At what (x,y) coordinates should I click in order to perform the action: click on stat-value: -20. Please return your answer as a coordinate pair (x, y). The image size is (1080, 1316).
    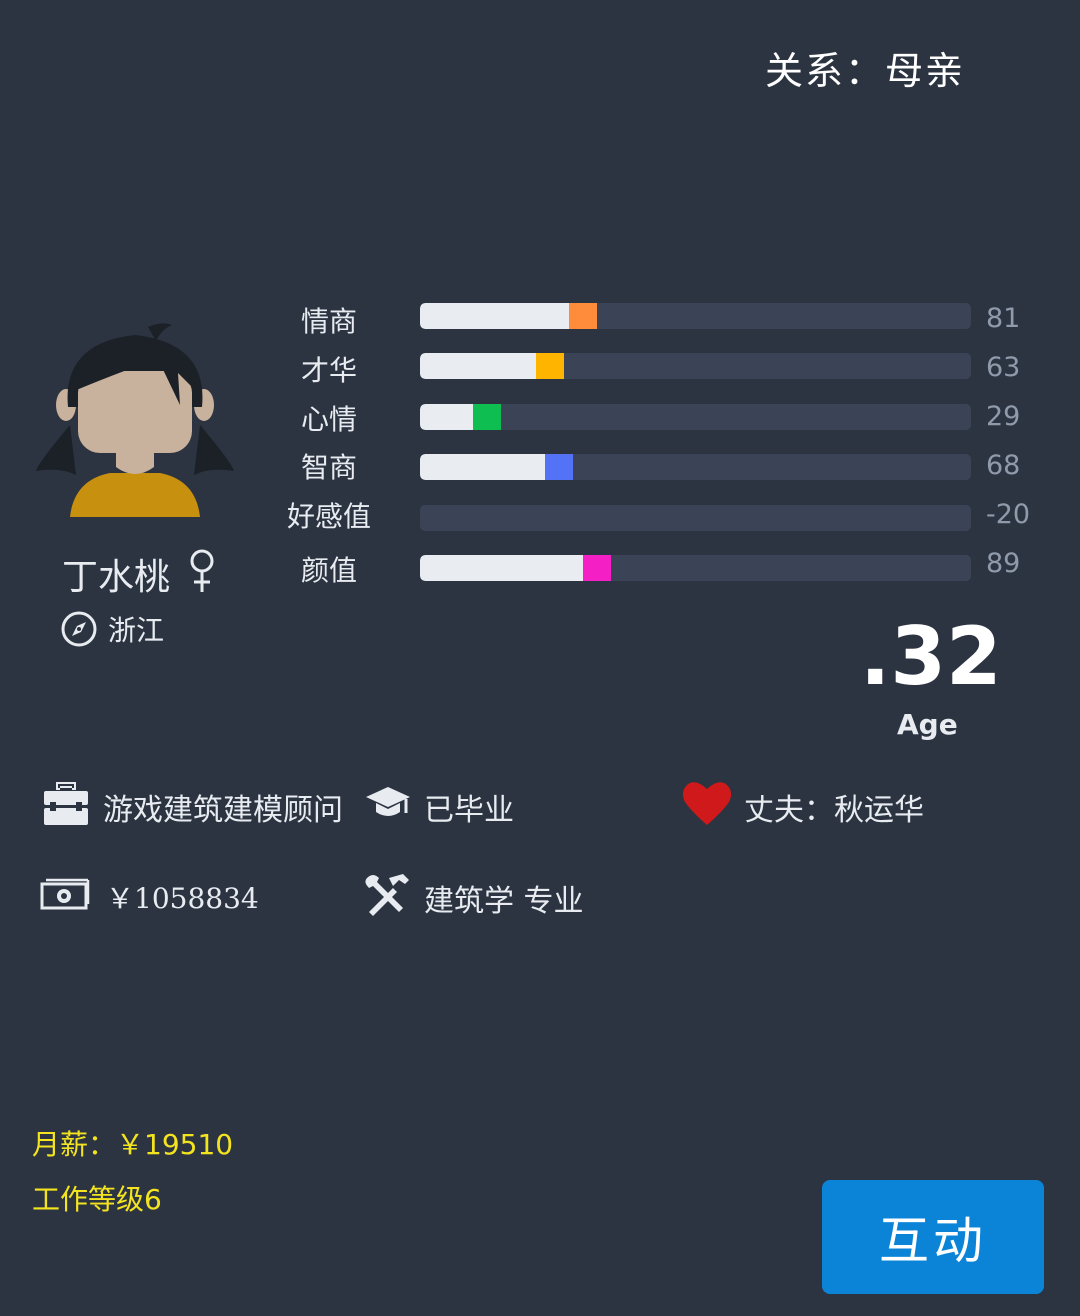
    Looking at the image, I should click on (1008, 514).